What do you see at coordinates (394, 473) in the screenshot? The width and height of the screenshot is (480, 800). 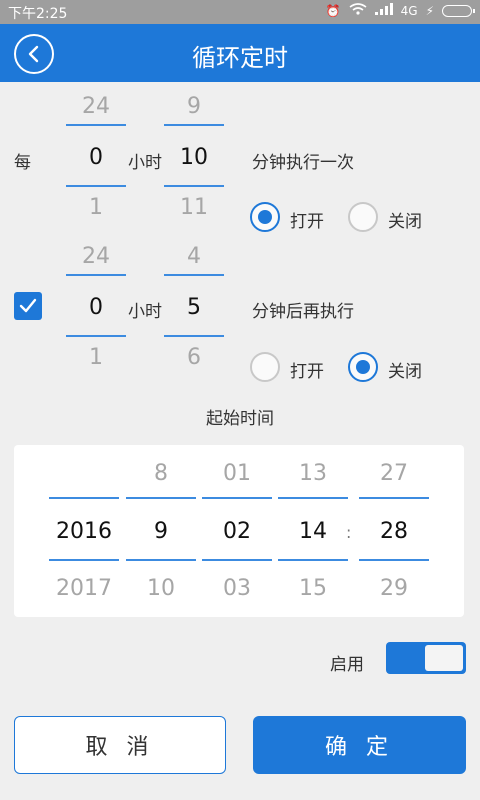 I see `minute-prev: 27` at bounding box center [394, 473].